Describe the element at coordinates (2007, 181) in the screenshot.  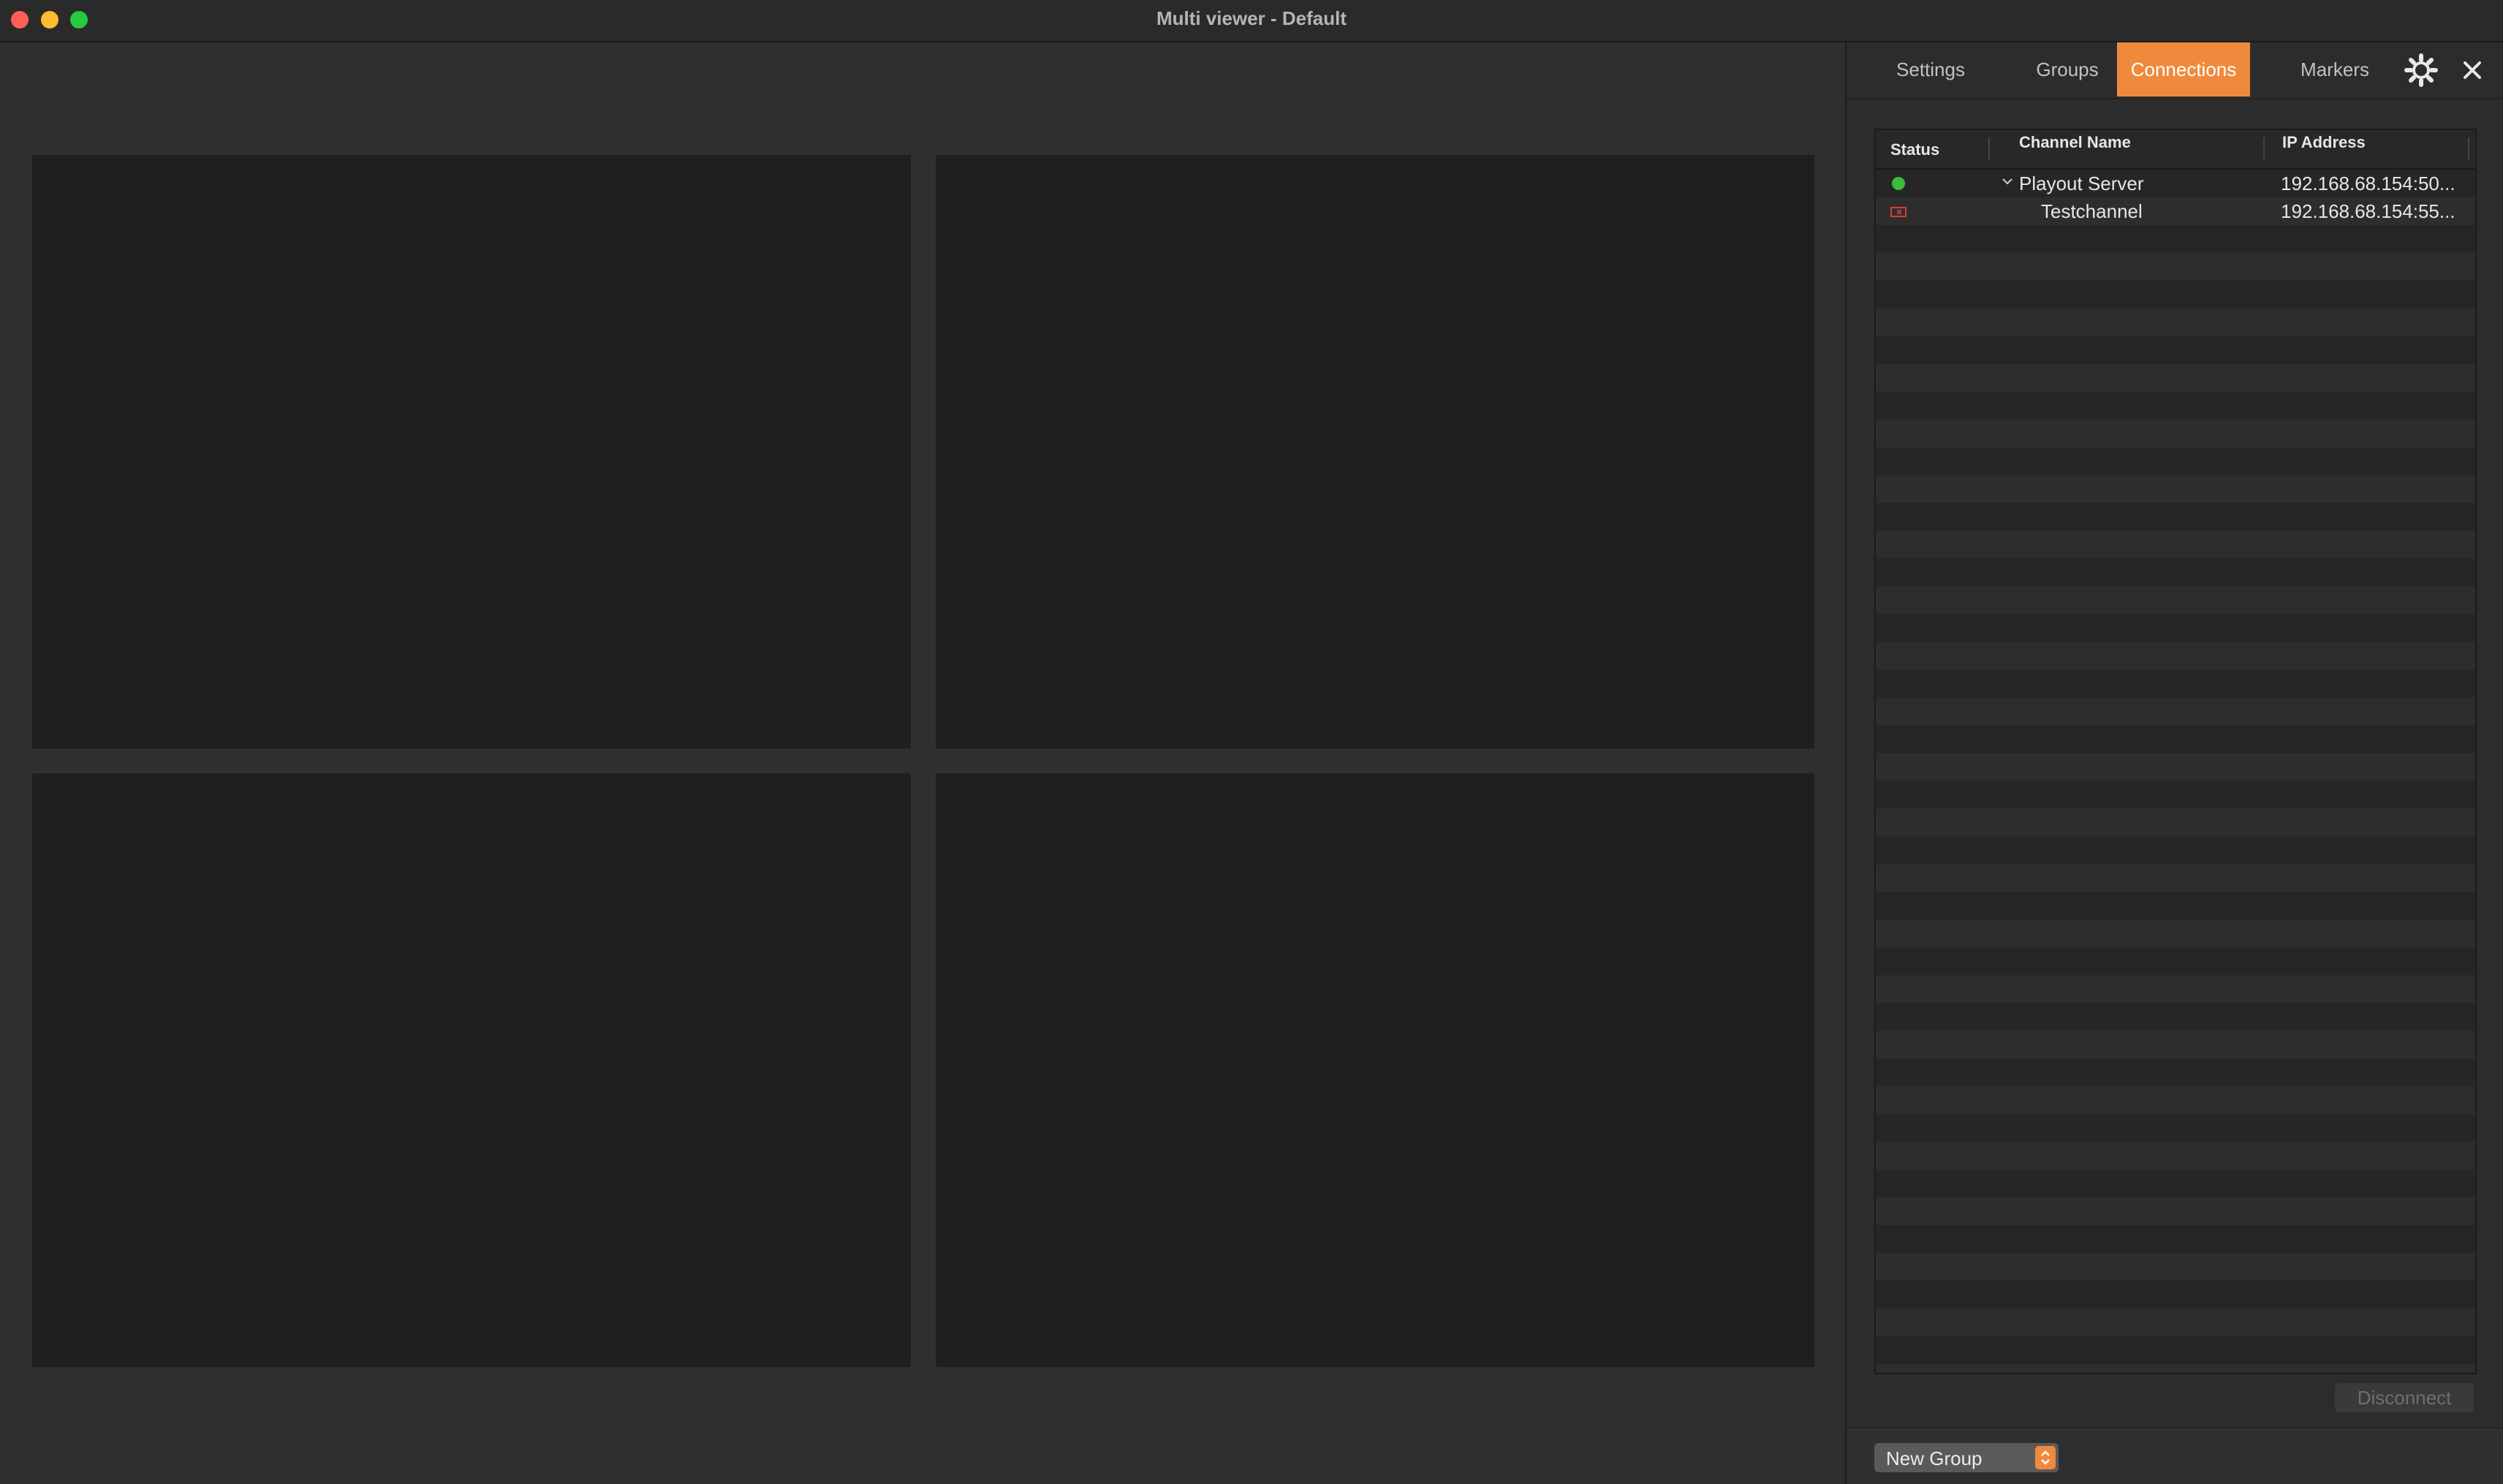
I see `chevron-down-icon` at that location.